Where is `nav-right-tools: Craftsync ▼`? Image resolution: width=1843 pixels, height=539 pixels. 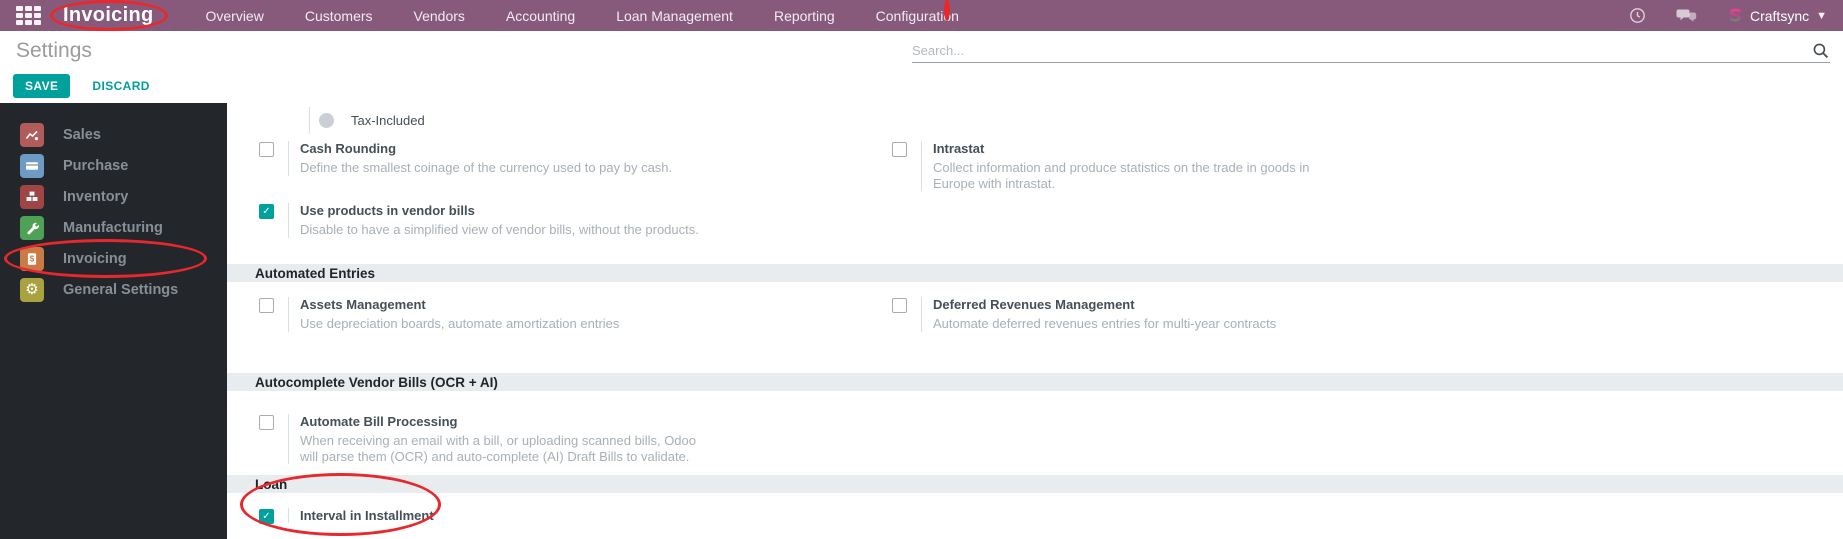 nav-right-tools: Craftsync ▼ is located at coordinates (1728, 15).